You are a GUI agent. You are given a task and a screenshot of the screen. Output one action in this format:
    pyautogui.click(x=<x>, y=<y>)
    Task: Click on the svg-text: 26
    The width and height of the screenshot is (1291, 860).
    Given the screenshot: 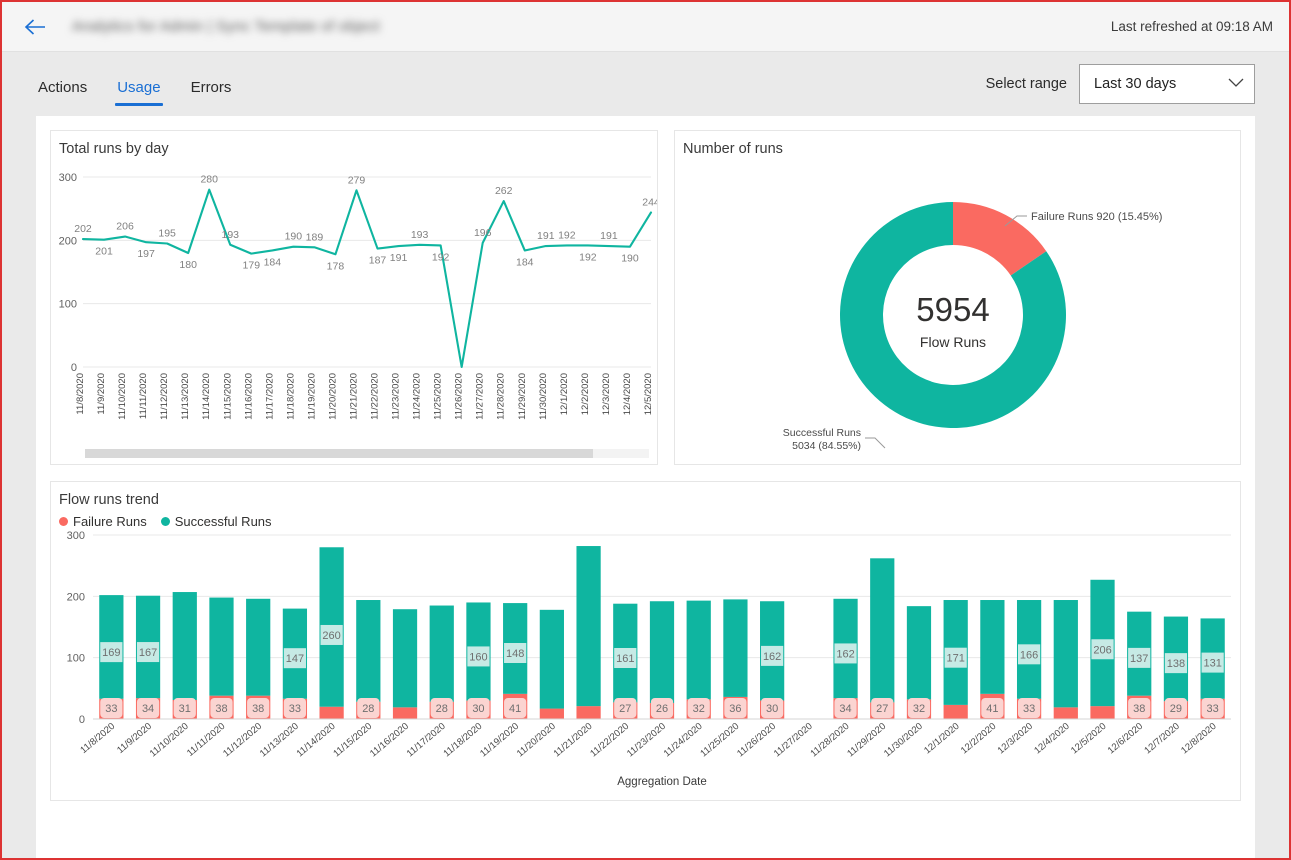 What is the action you would take?
    pyautogui.click(x=662, y=709)
    